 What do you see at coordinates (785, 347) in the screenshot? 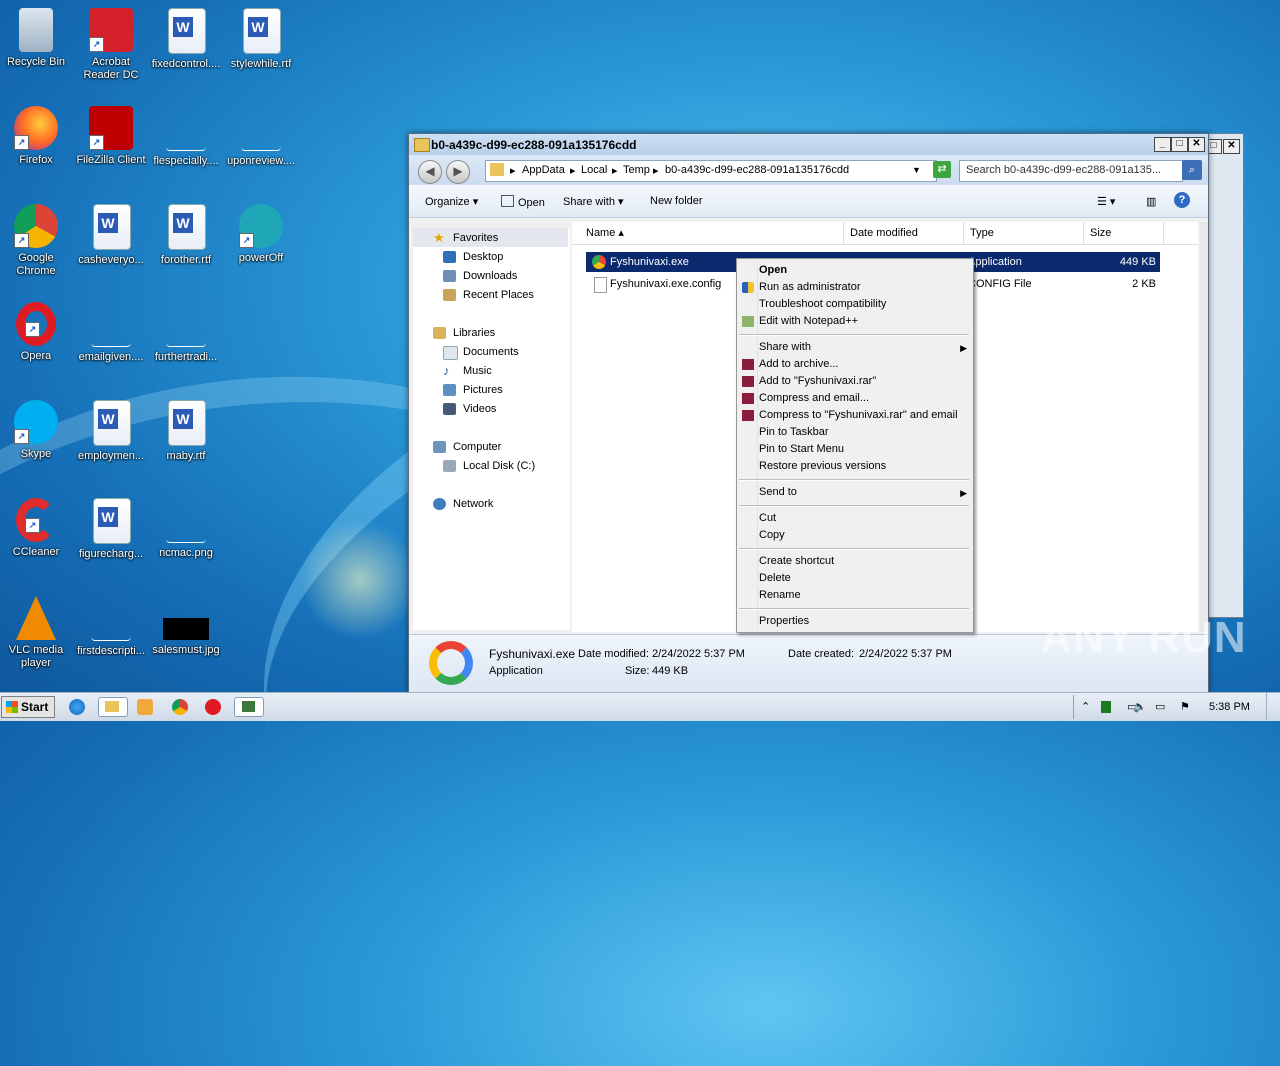
I see `menu-item-share-with: Share with` at bounding box center [785, 347].